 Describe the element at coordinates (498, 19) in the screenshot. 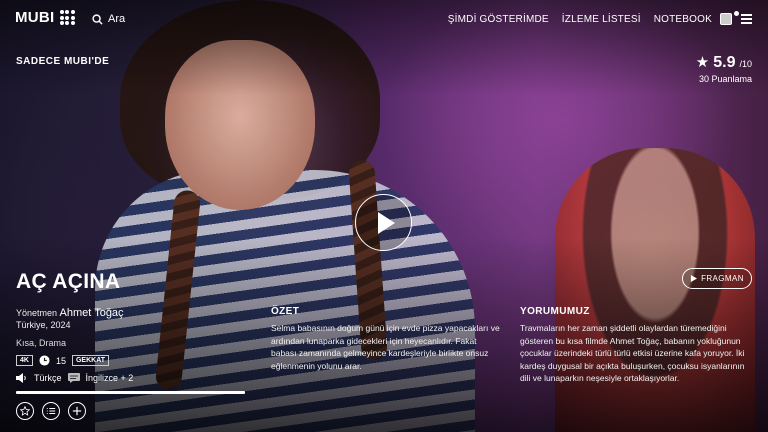

I see `menu-item-now-showing: ŞİMDİ GÖSTERİMDE` at that location.